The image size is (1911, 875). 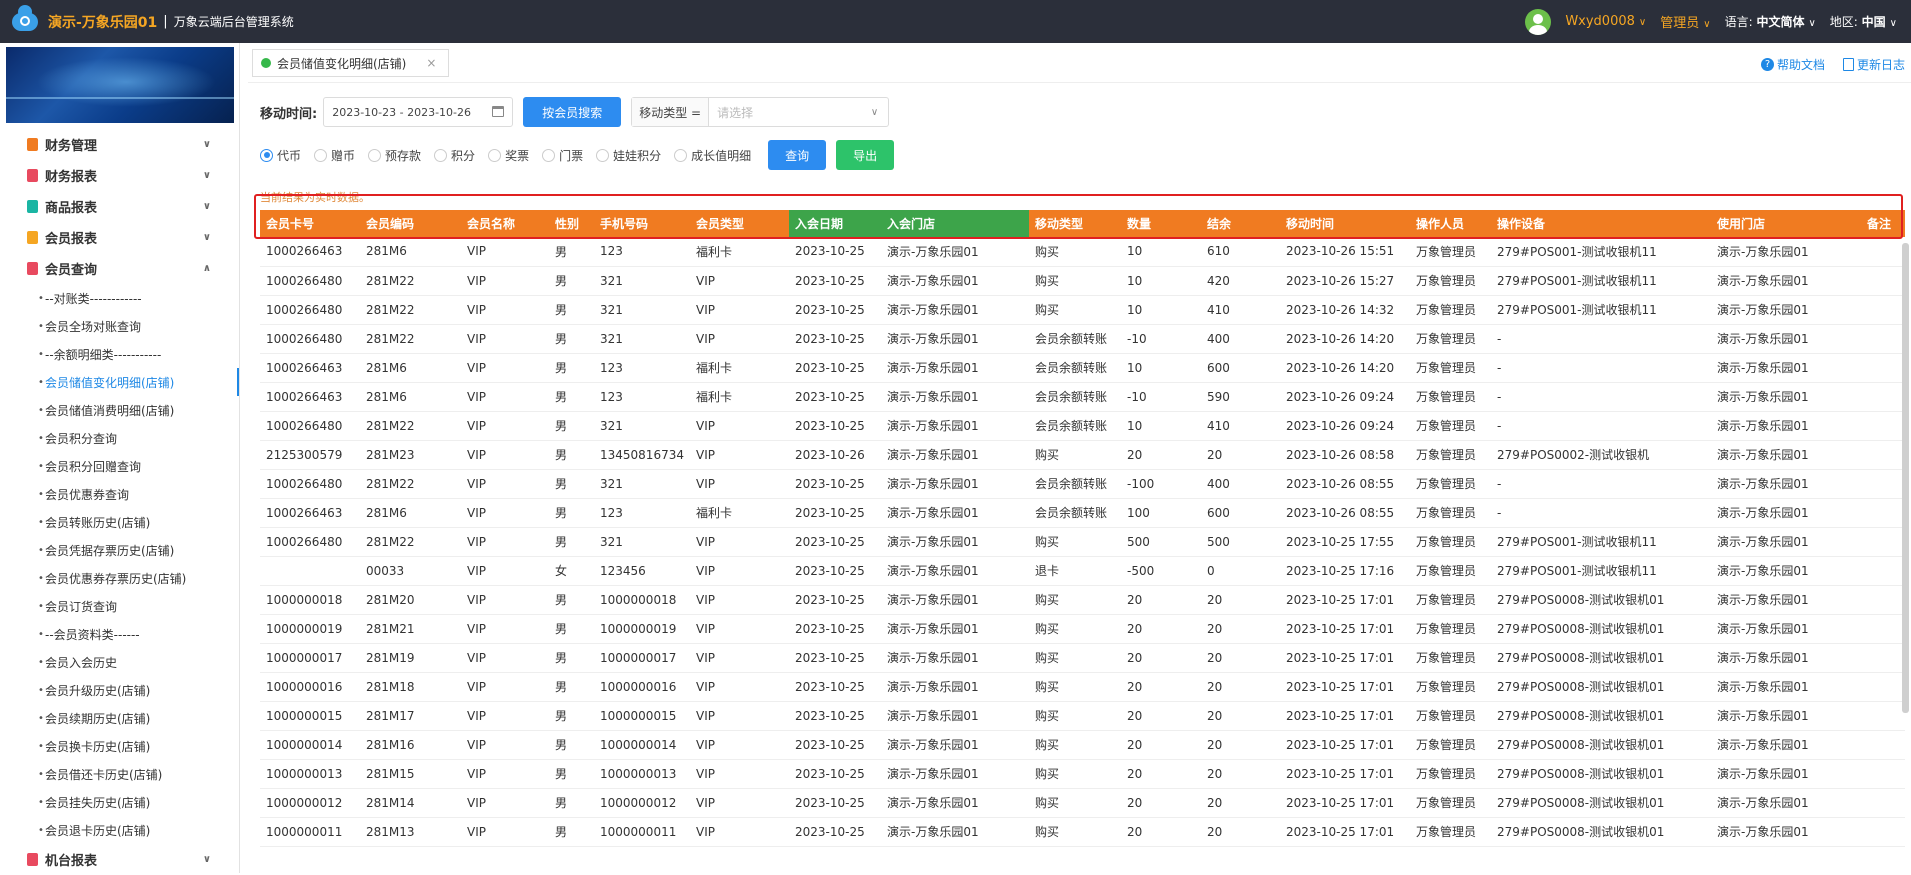 I want to click on sidebar-item: --对账类------------, so click(x=119, y=298).